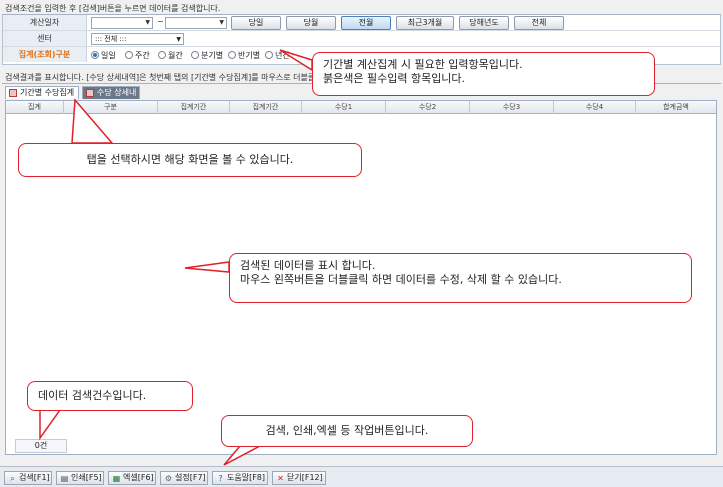 The height and width of the screenshot is (487, 723). Describe the element at coordinates (256, 23) in the screenshot. I see `period-button-today: 당일` at that location.